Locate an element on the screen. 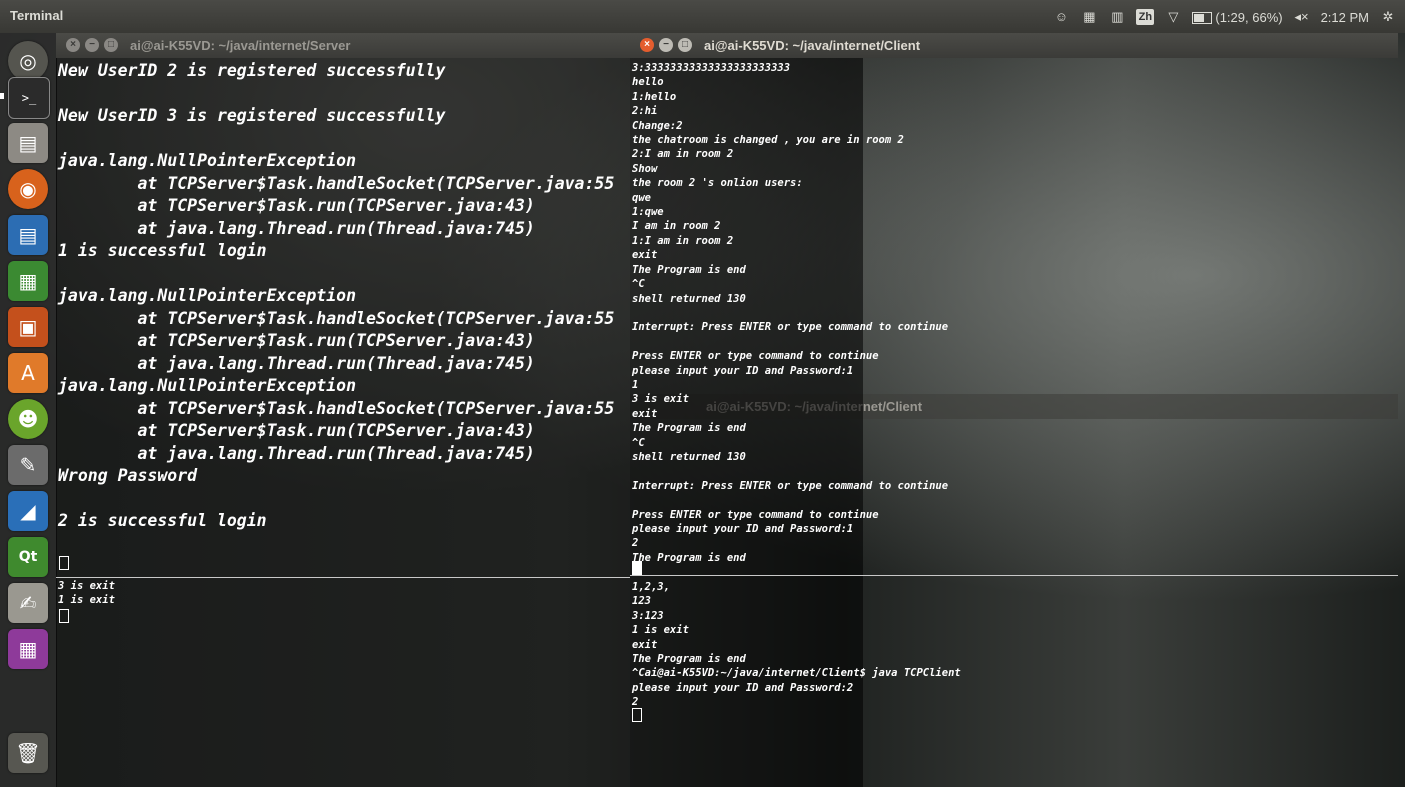  firefox-icon: ◉ is located at coordinates (28, 189).